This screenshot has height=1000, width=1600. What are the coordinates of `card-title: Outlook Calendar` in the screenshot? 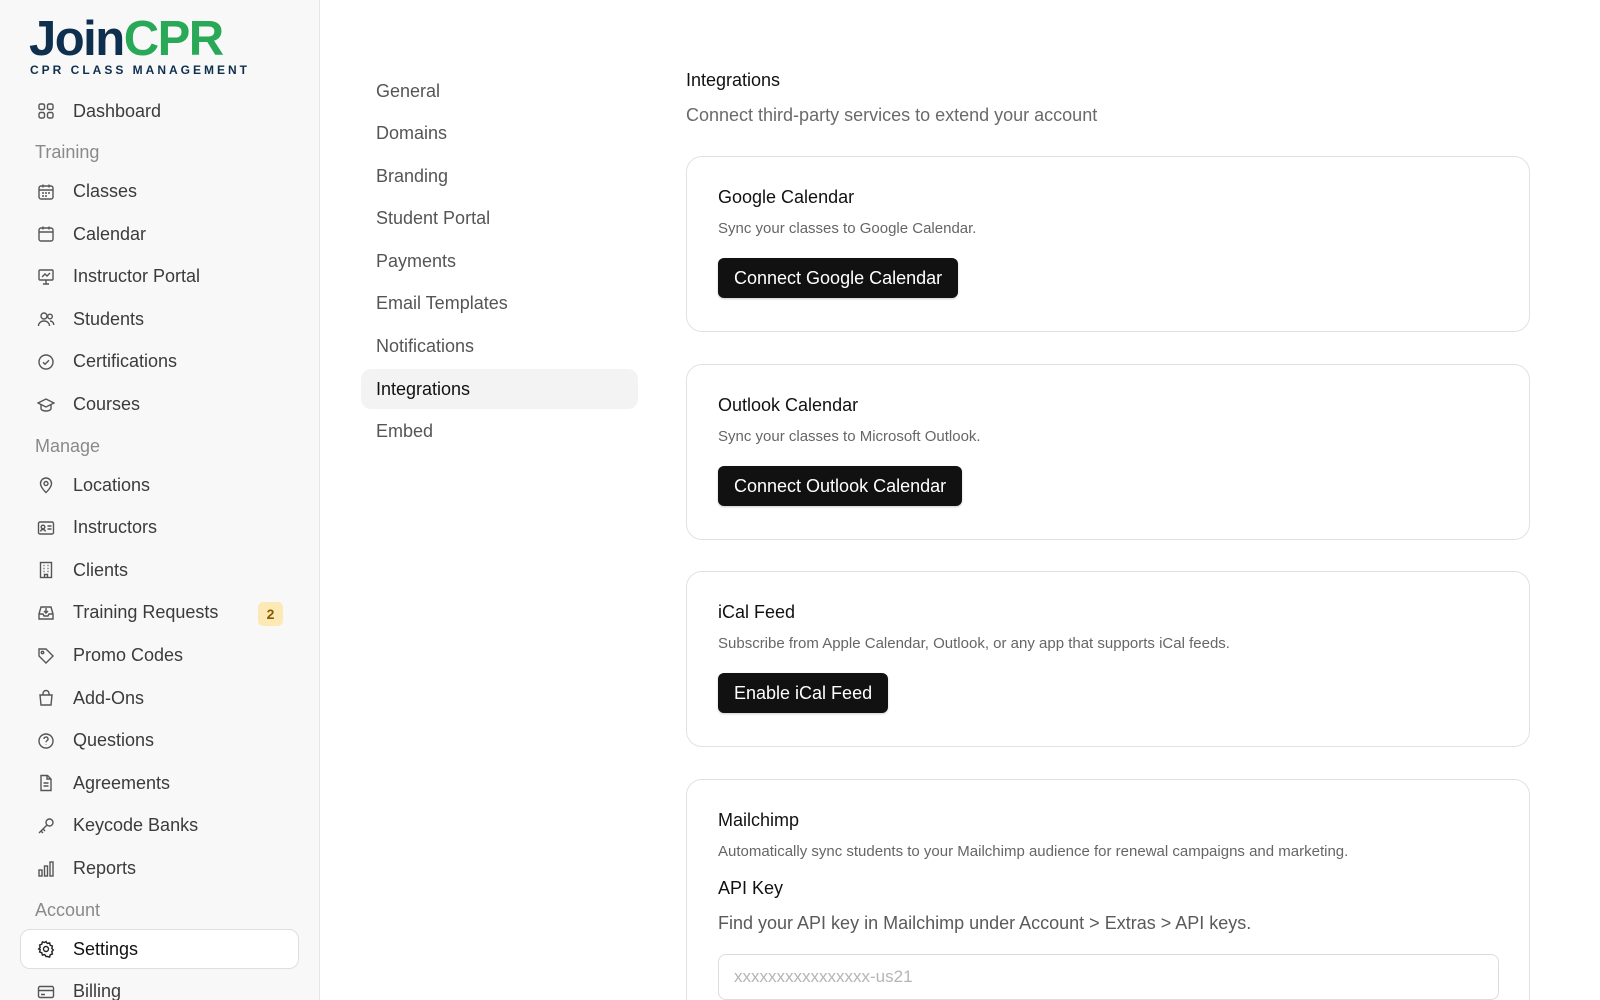 It's located at (788, 405).